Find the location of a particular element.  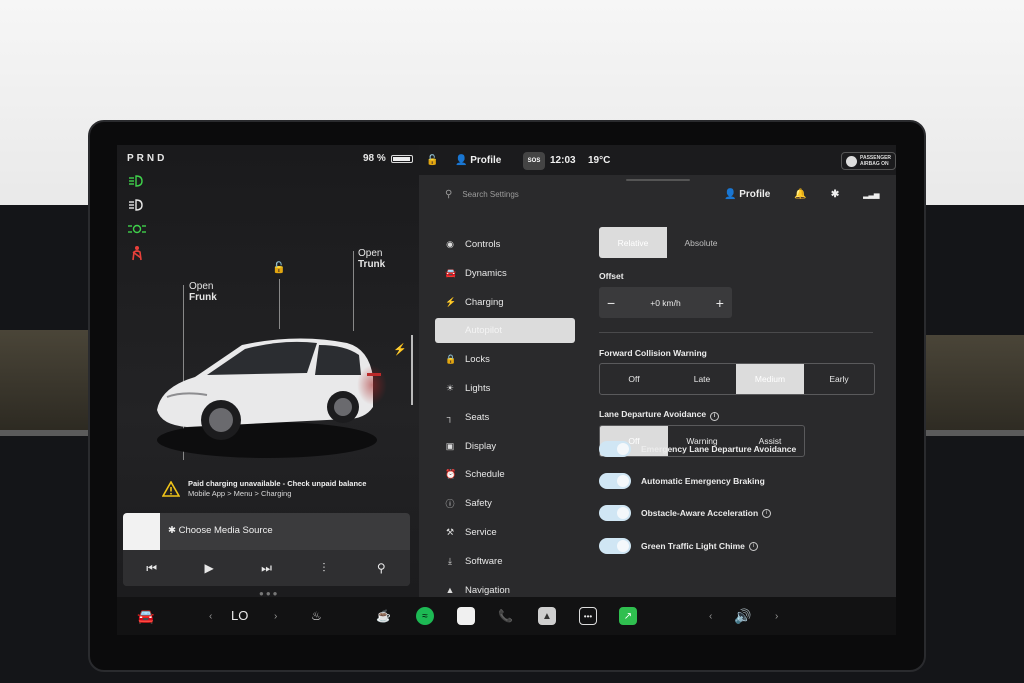

fcw-option-off: Off is located at coordinates (634, 379).